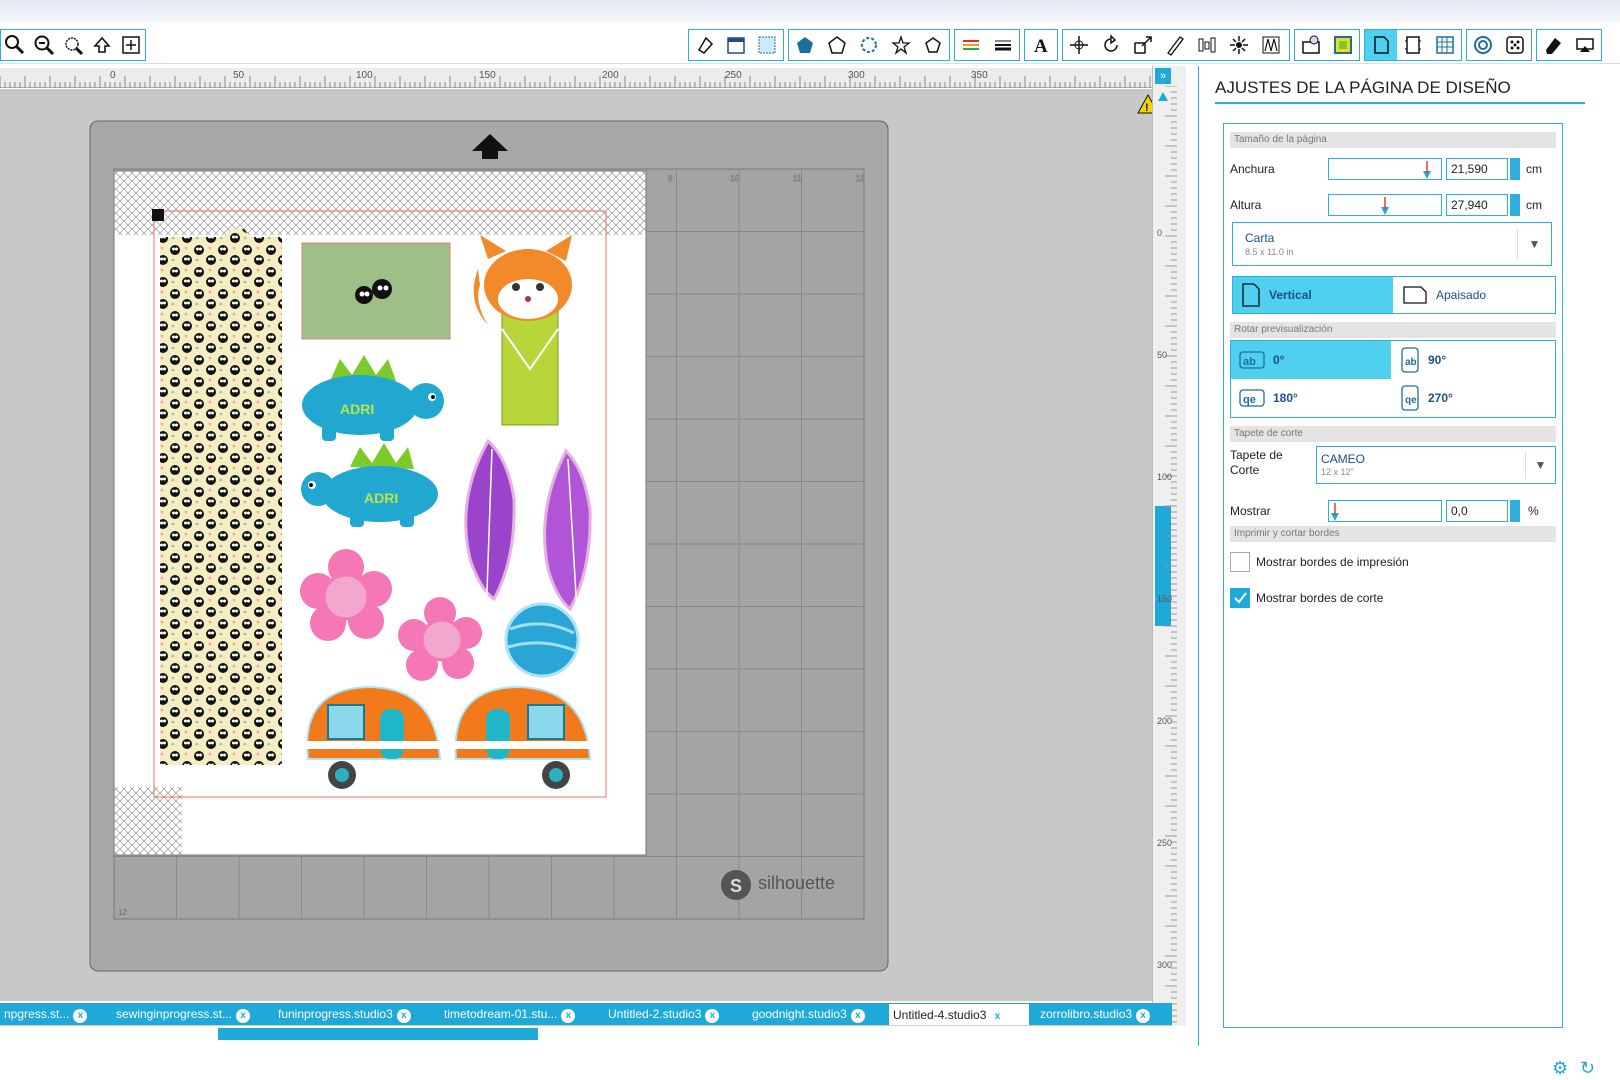 Image resolution: width=1620 pixels, height=1080 pixels. Describe the element at coordinates (1534, 205) in the screenshot. I see `height-unit: cm` at that location.